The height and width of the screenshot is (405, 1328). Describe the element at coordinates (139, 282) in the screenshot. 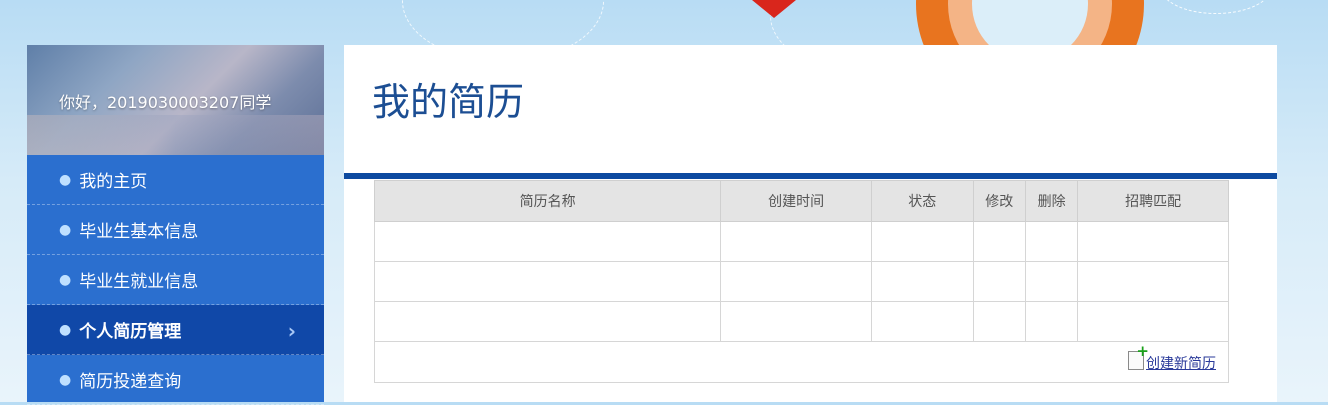

I see `sidebar-item-label: 毕业生就业信息` at that location.